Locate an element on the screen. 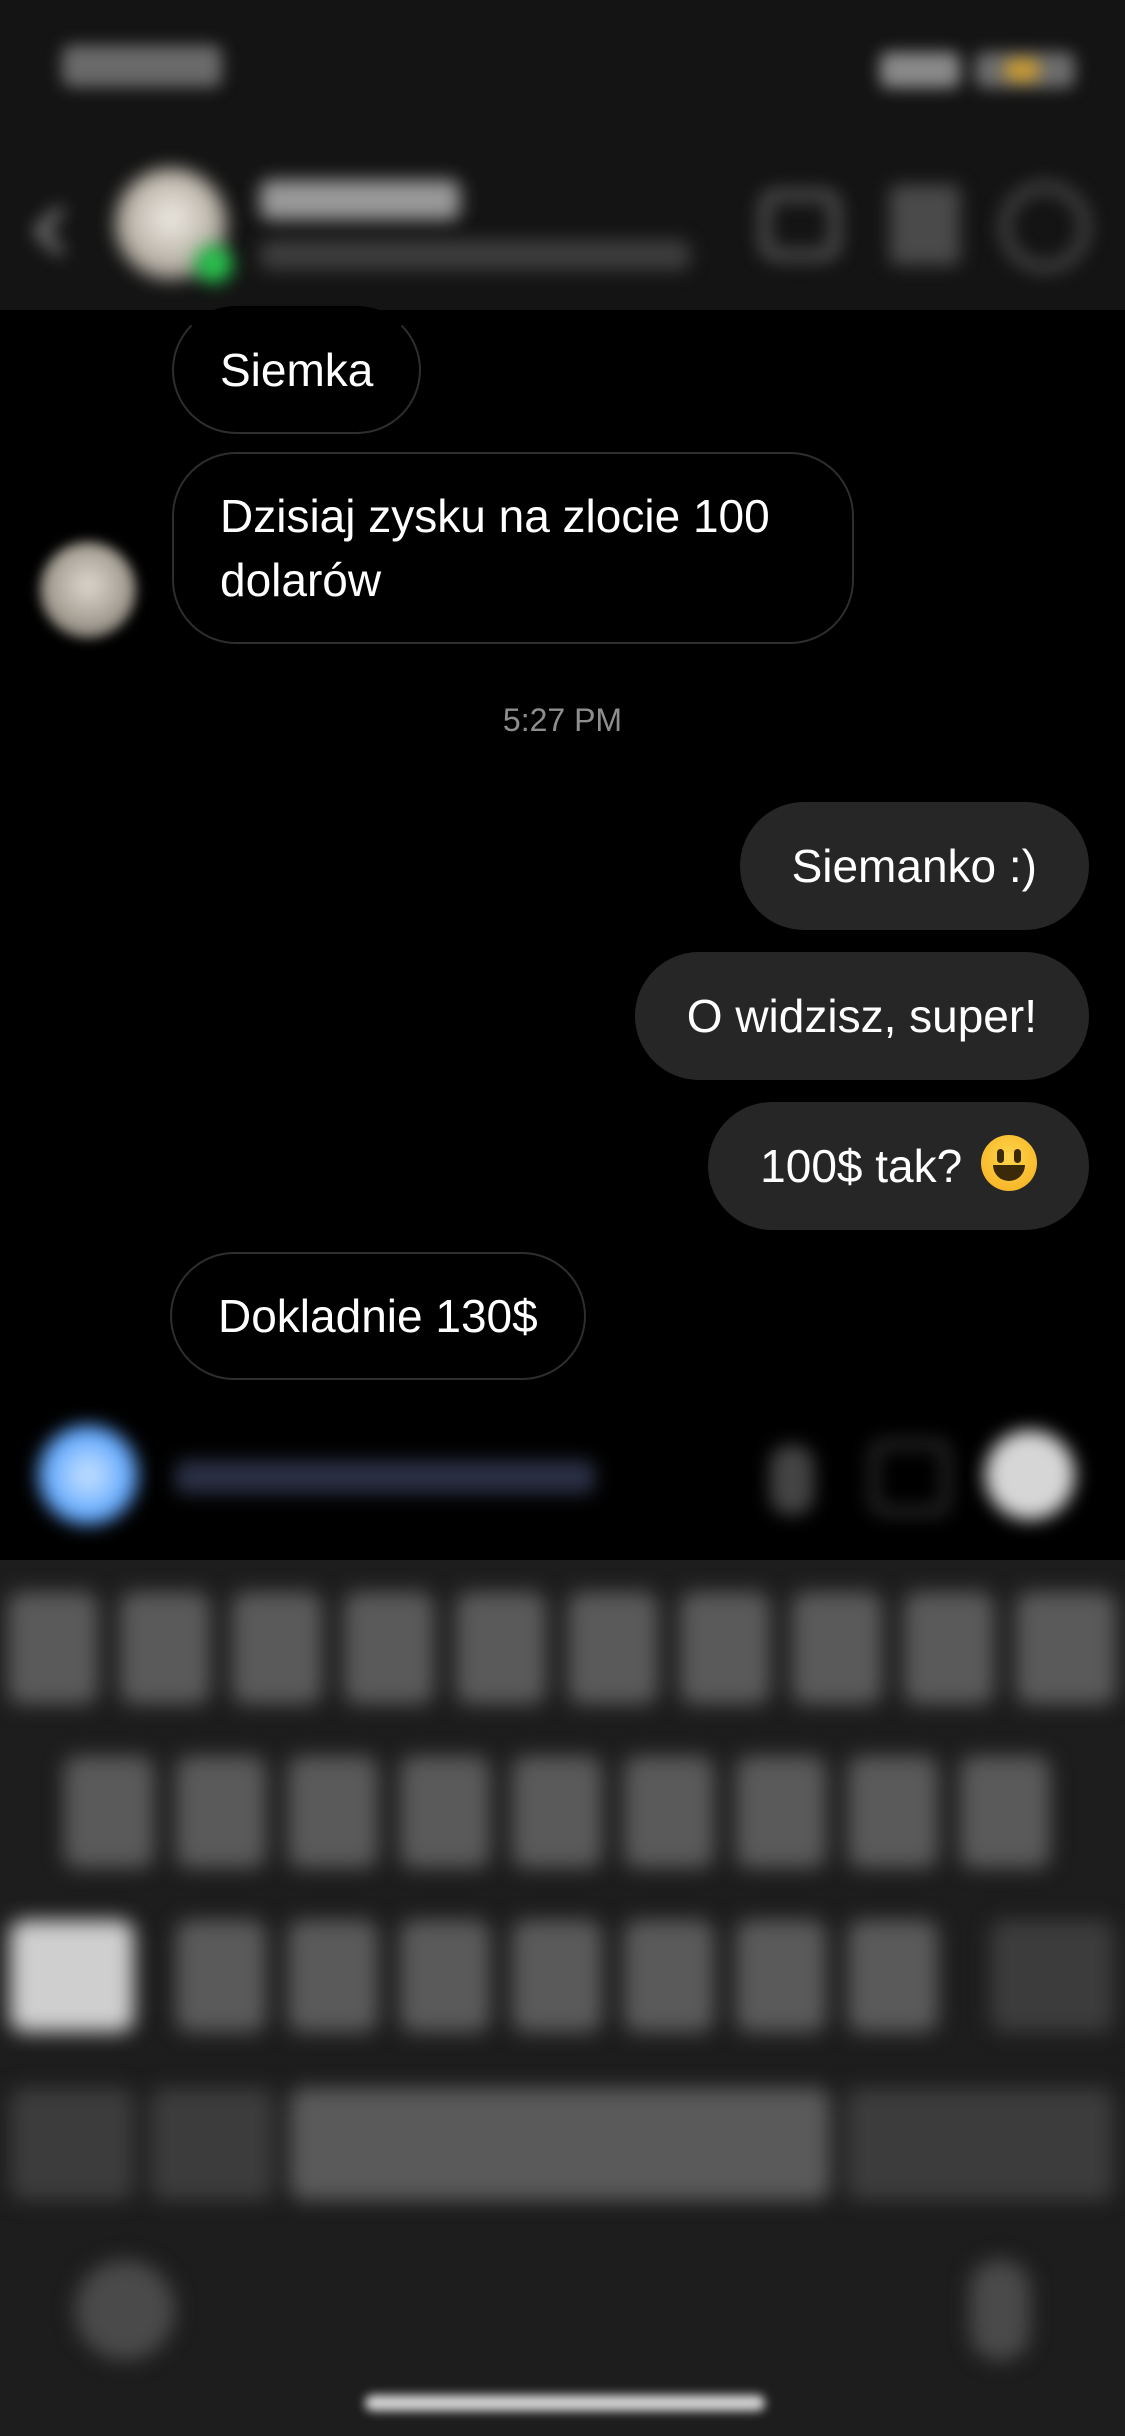 The image size is (1125, 2436). message-text: Dokladnie 130$ is located at coordinates (378, 1316).